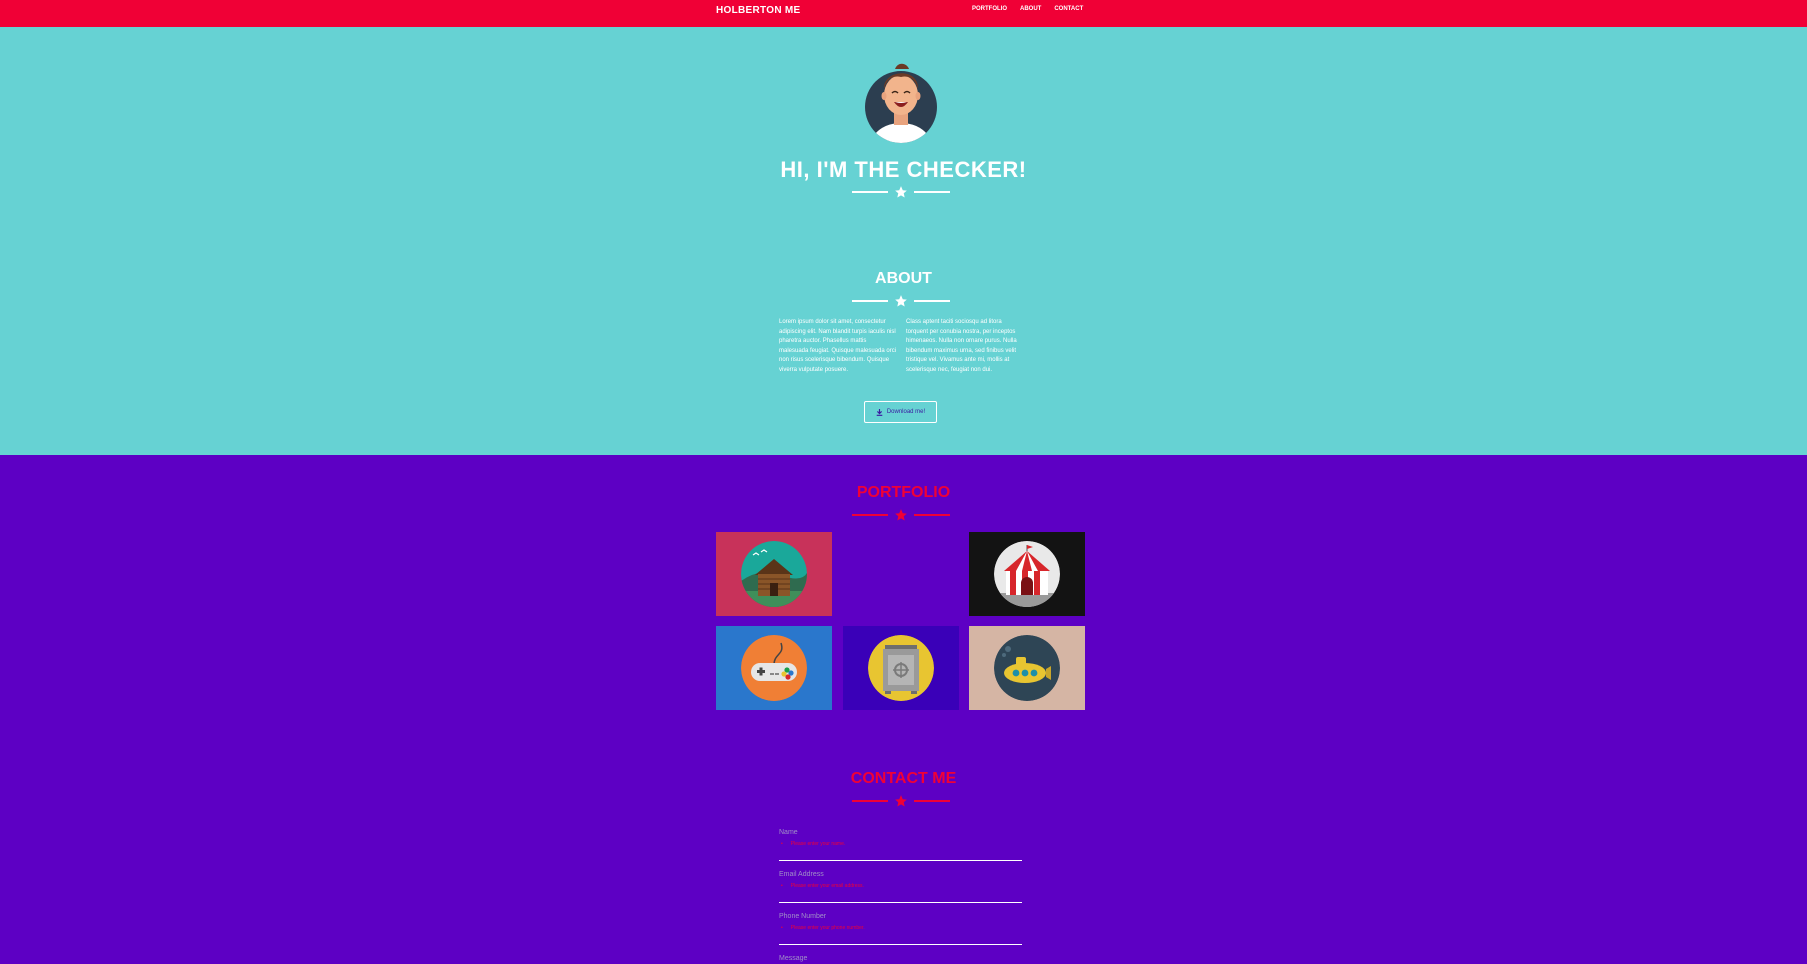 The height and width of the screenshot is (964, 1807). Describe the element at coordinates (1068, 9) in the screenshot. I see `nav-link-contact: CONTACT` at that location.